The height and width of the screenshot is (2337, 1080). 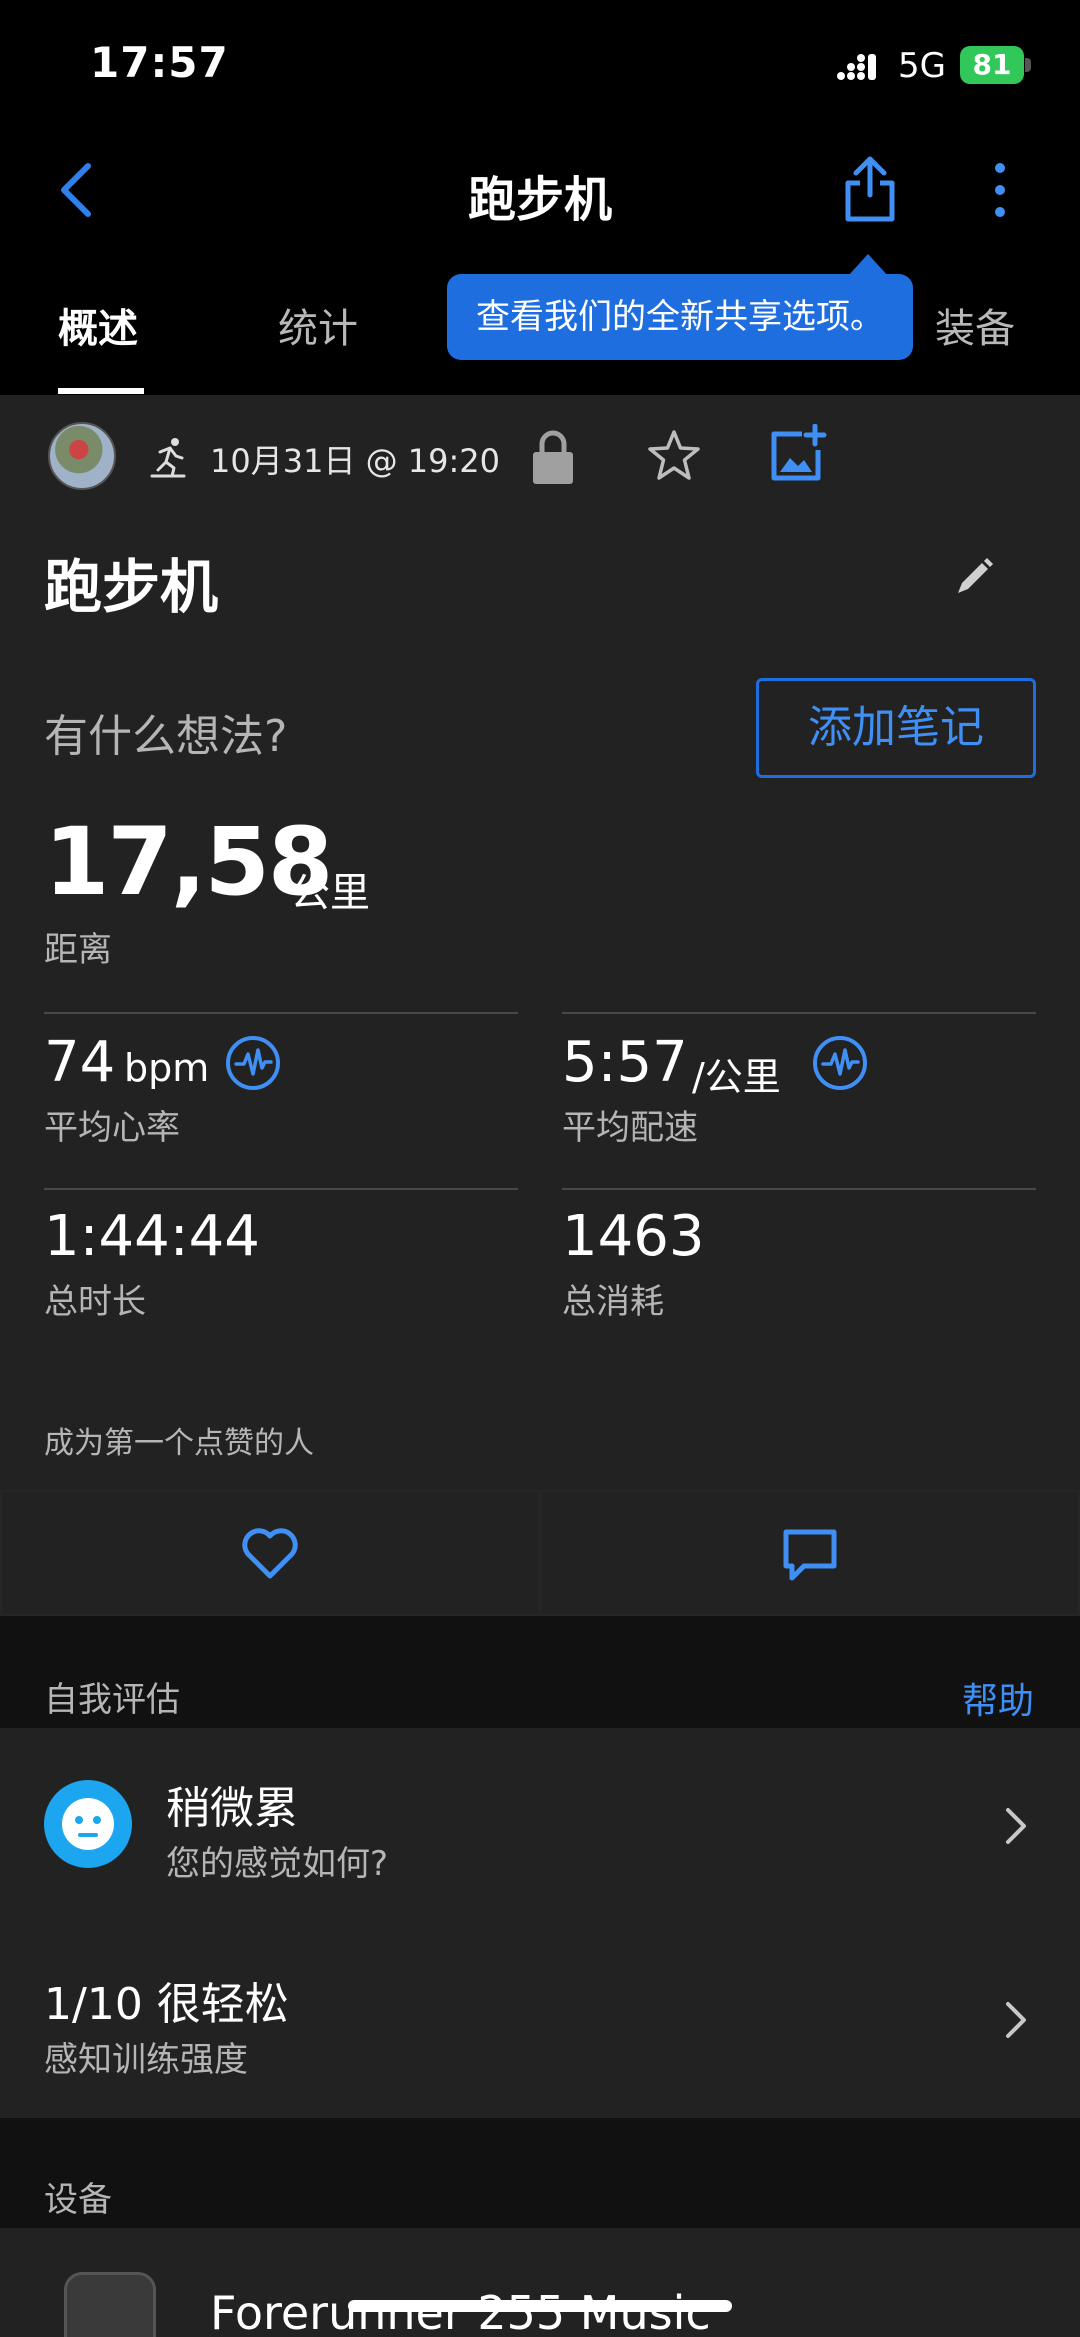 What do you see at coordinates (736, 1077) in the screenshot?
I see `pace-unit: /公里` at bounding box center [736, 1077].